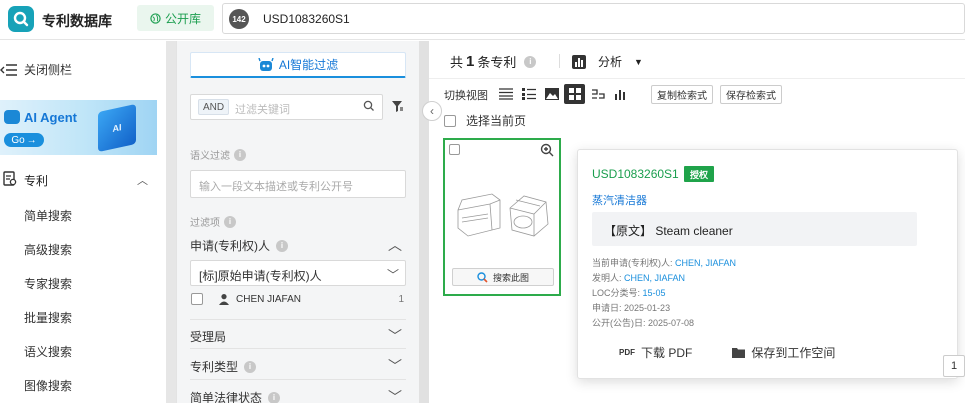 This screenshot has height=403, width=965. What do you see at coordinates (78, 127) in the screenshot?
I see `ai-agent-banner: AI Agent Go → AI` at bounding box center [78, 127].